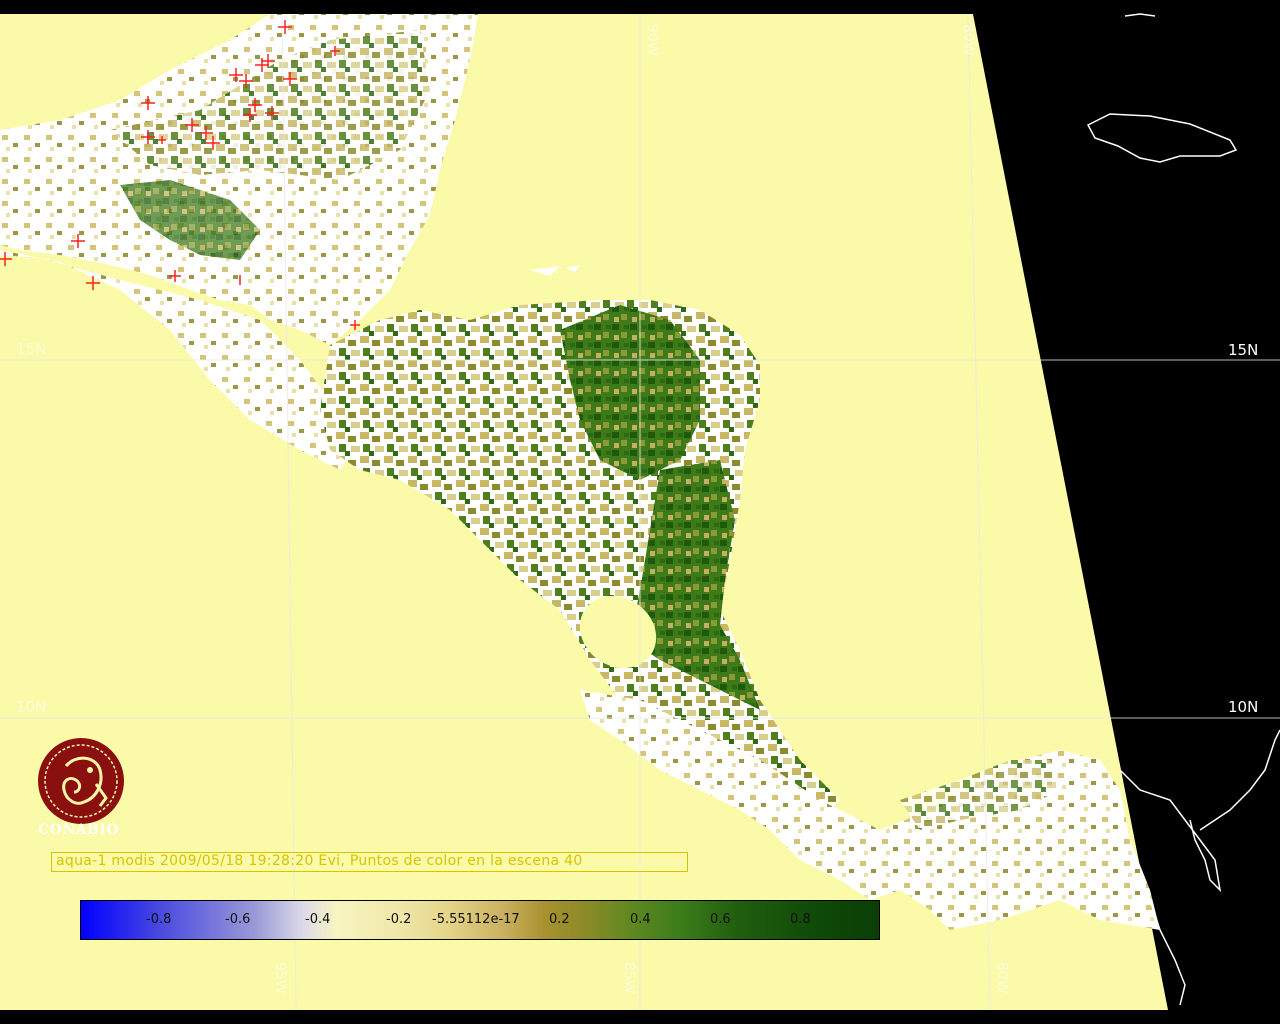 The image size is (1280, 1024). What do you see at coordinates (800, 919) in the screenshot?
I see `colorbar-tick: 0.8` at bounding box center [800, 919].